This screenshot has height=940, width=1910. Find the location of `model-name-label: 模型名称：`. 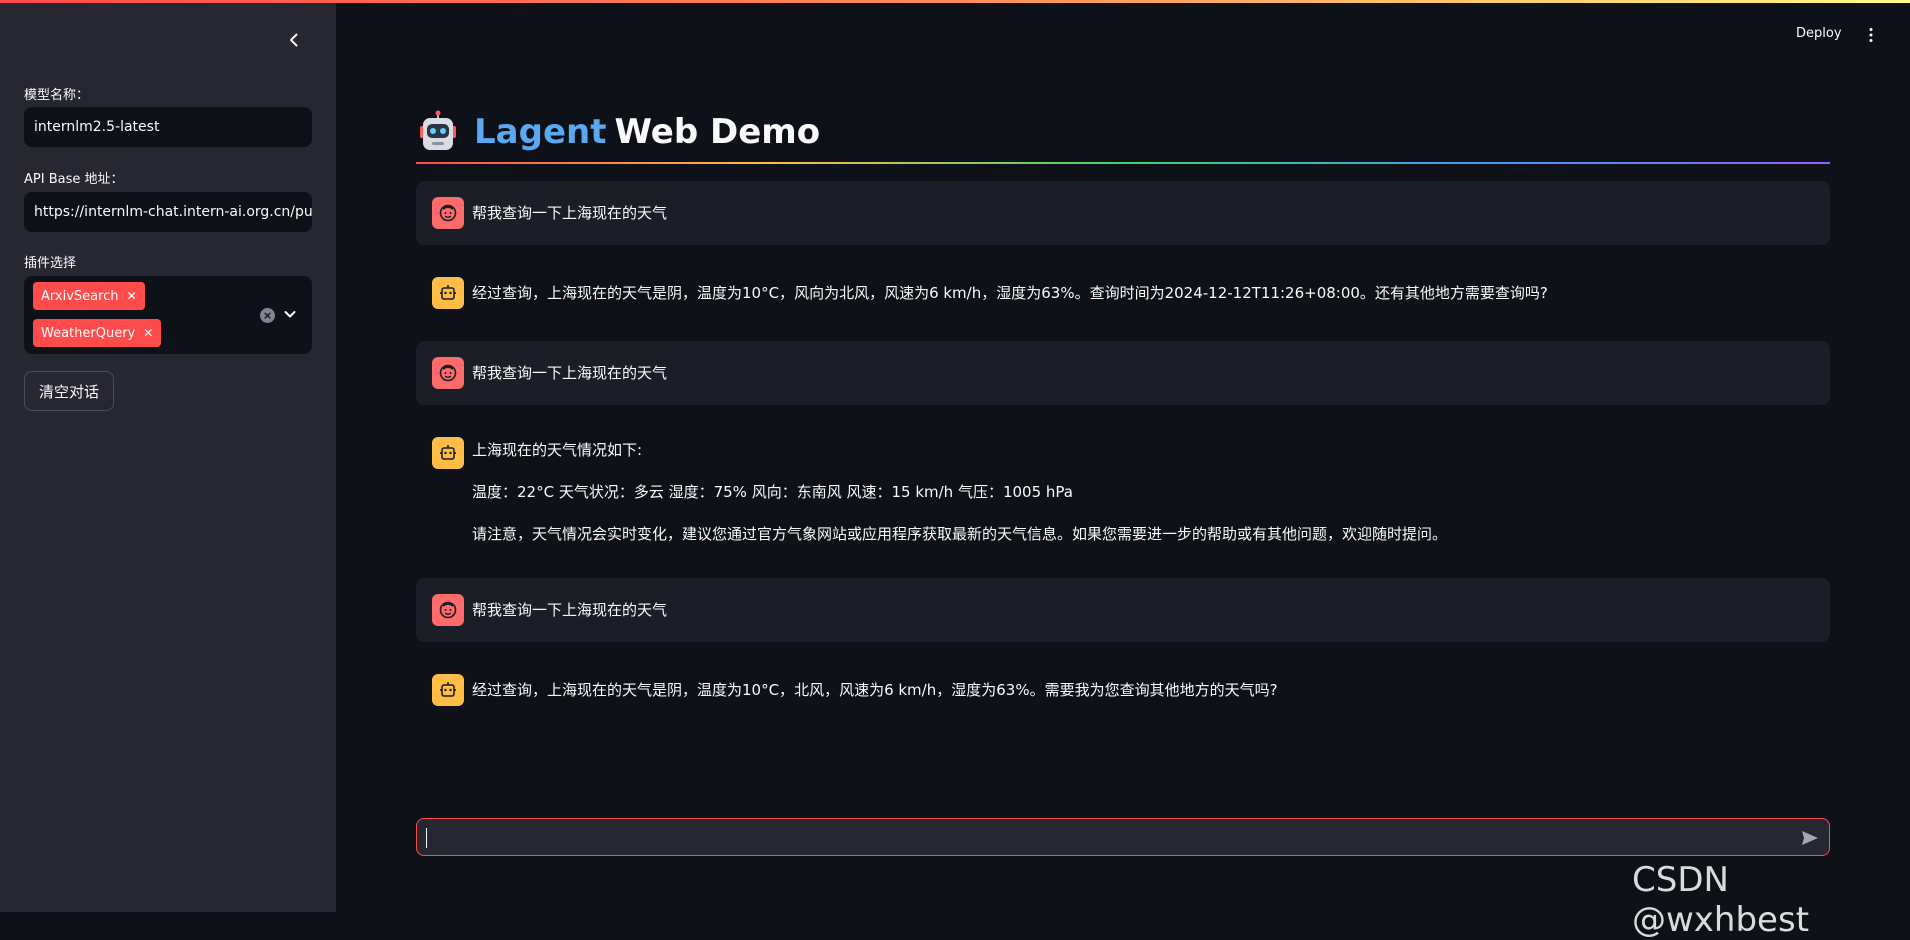

model-name-label: 模型名称： is located at coordinates (57, 95).